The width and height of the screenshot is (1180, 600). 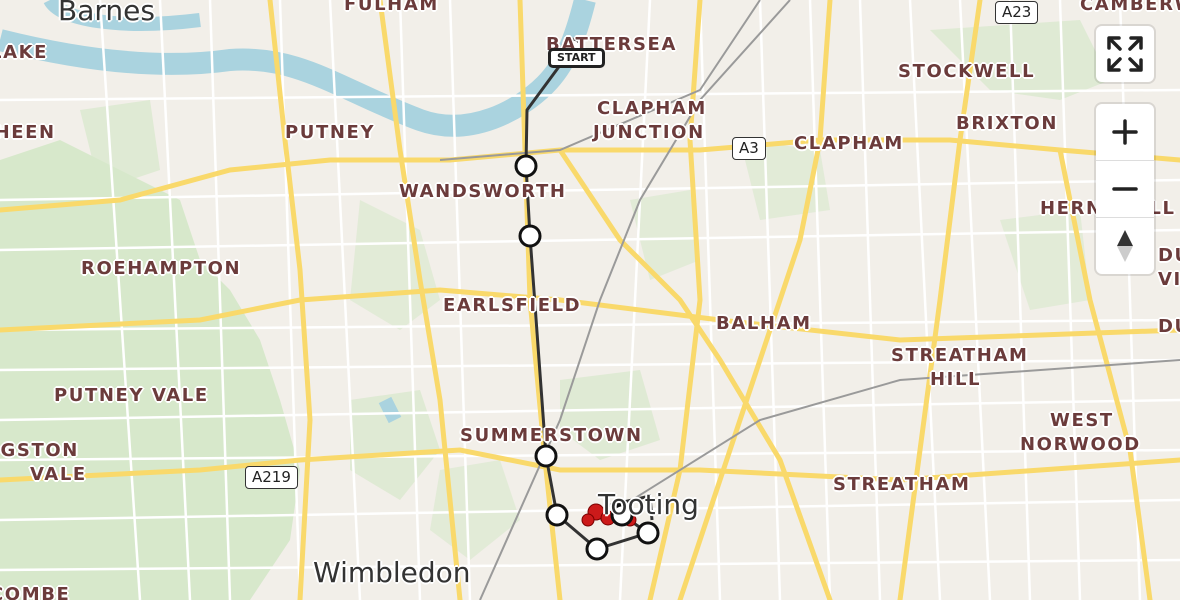 I want to click on route-start-label: START, so click(x=576, y=58).